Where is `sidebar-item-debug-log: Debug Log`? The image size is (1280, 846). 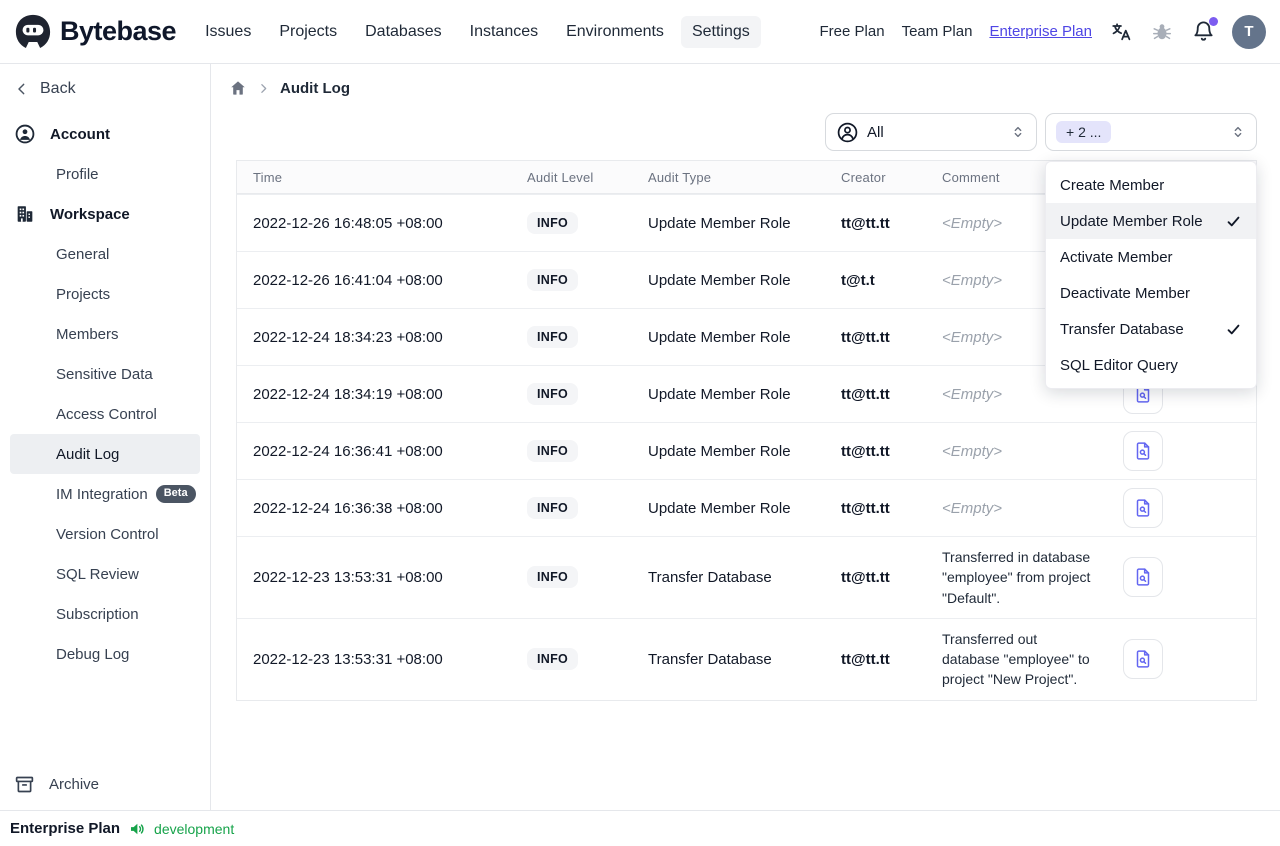
sidebar-item-debug-log: Debug Log is located at coordinates (105, 654).